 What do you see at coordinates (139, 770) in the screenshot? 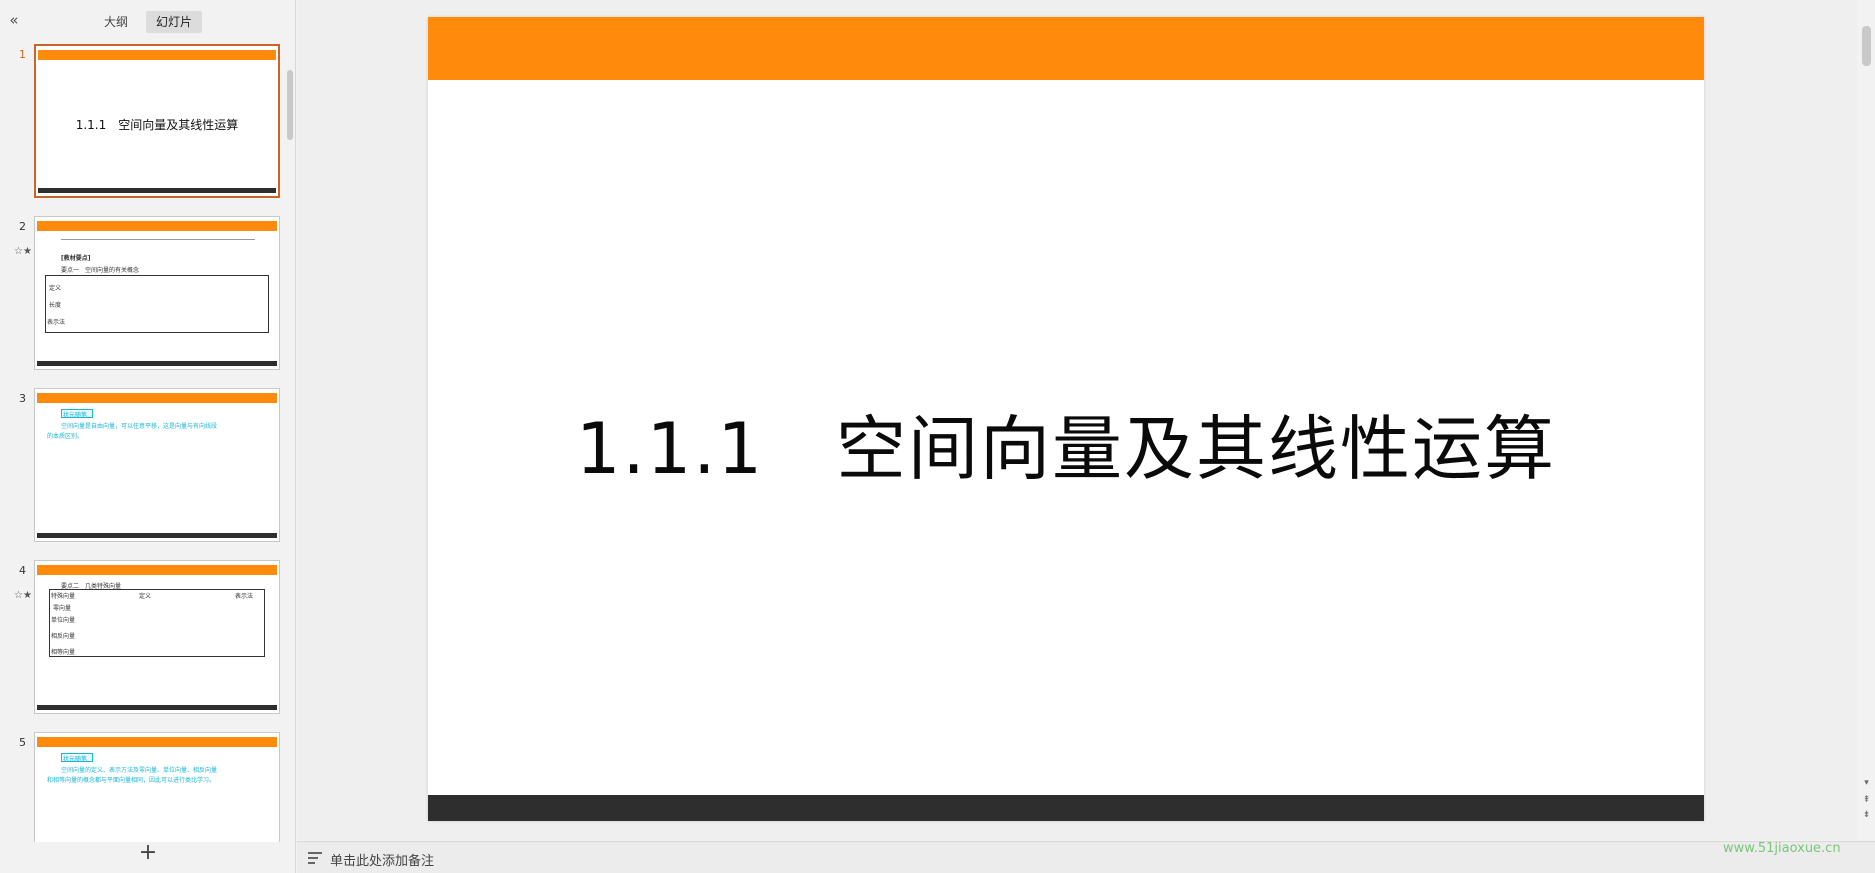
I see `thumbnail-text-line: 空间向量的定义、表示方法及零向量、单位向量、相反向量` at bounding box center [139, 770].